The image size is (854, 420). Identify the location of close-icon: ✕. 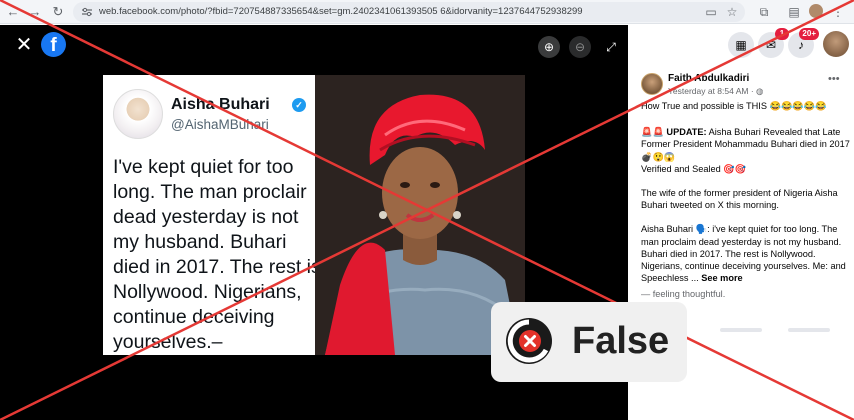
(24, 45).